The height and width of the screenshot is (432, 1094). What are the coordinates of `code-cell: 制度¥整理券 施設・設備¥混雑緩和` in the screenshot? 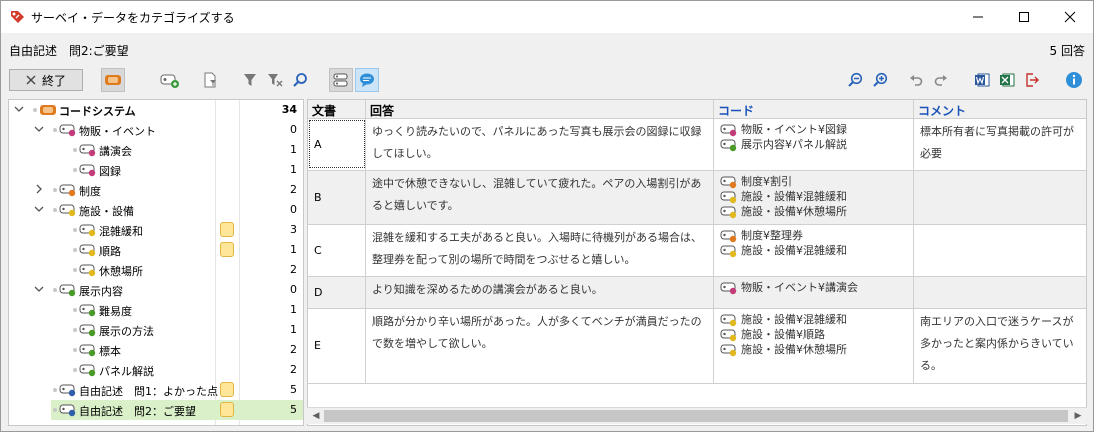 It's located at (814, 250).